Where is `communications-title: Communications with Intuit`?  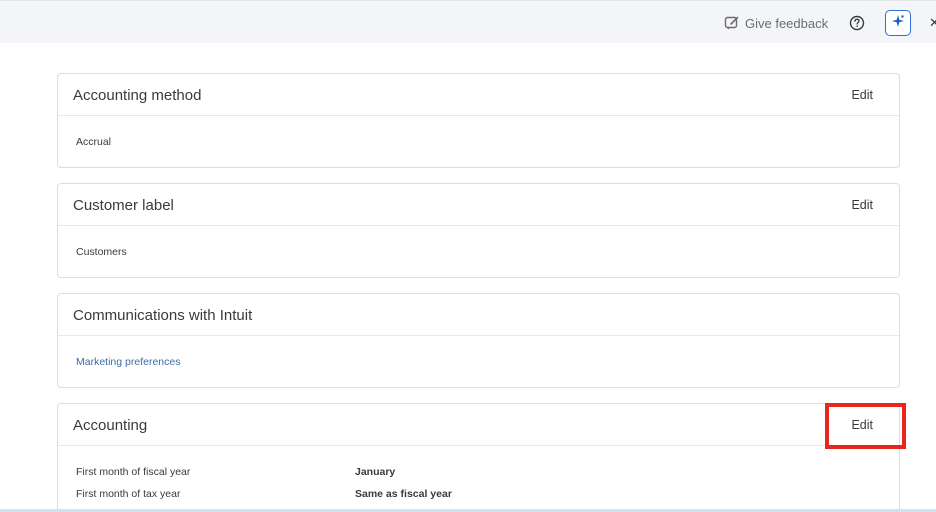
communications-title: Communications with Intuit is located at coordinates (163, 315).